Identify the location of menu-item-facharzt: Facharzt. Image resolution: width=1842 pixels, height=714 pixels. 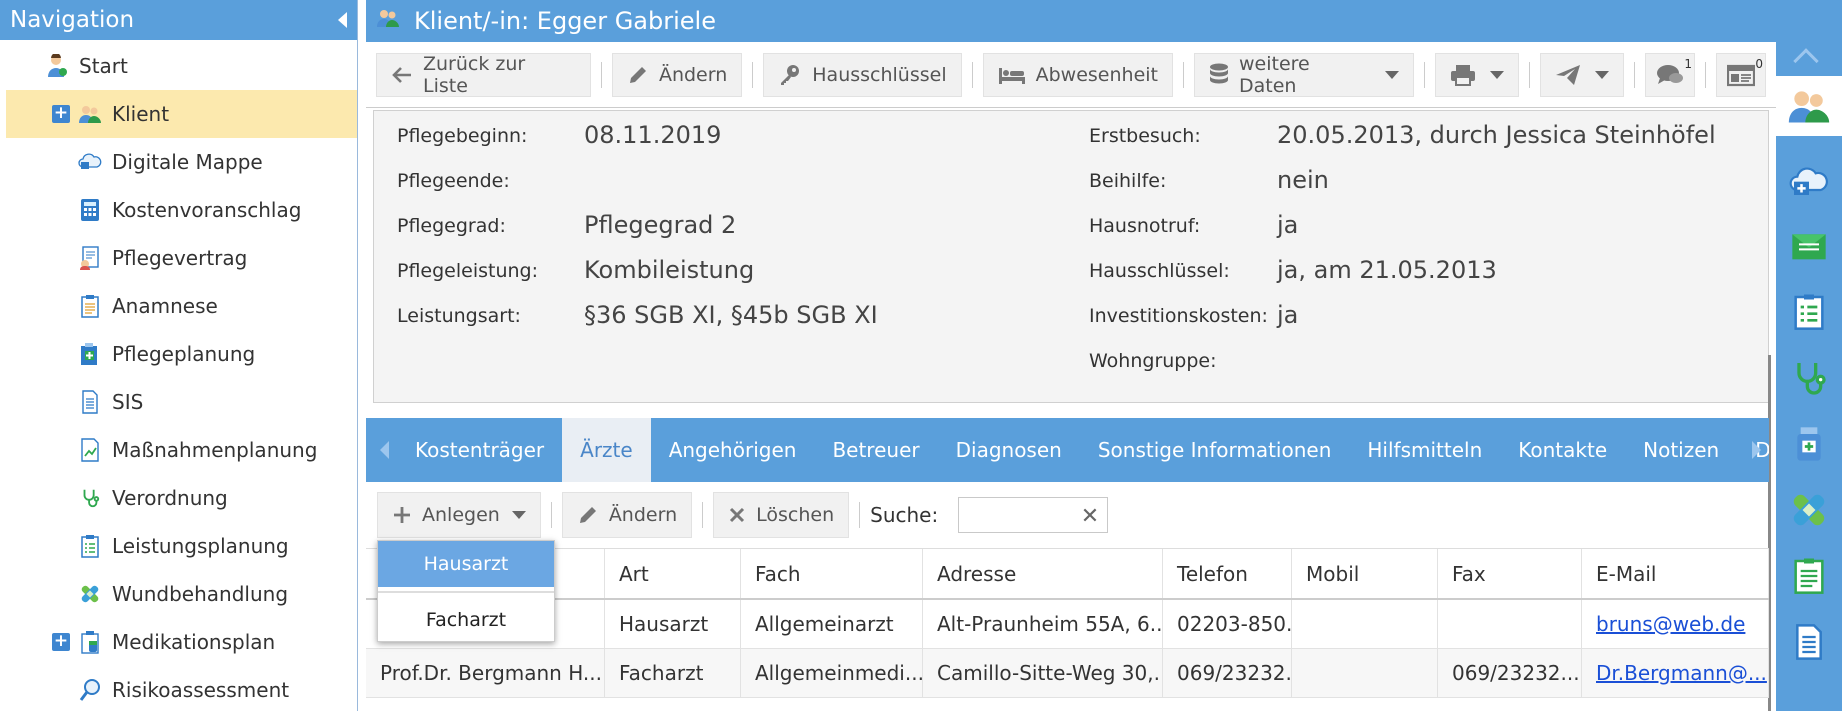
(466, 620).